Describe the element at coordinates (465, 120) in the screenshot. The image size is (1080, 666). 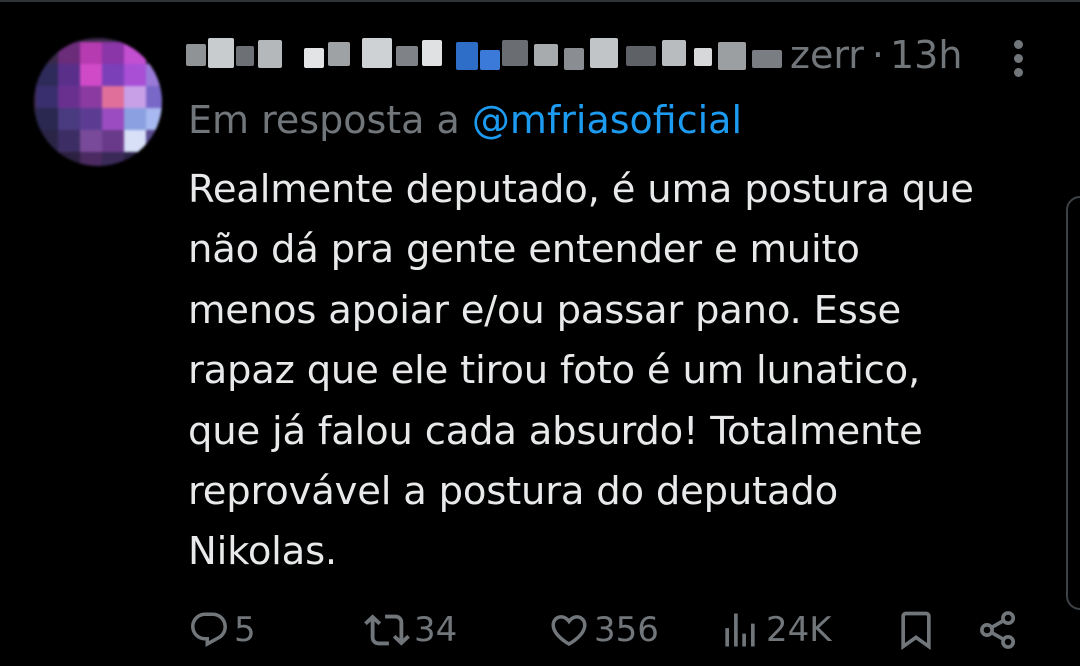
I see `reply-context: Em resposta a @mfriasoficial` at that location.